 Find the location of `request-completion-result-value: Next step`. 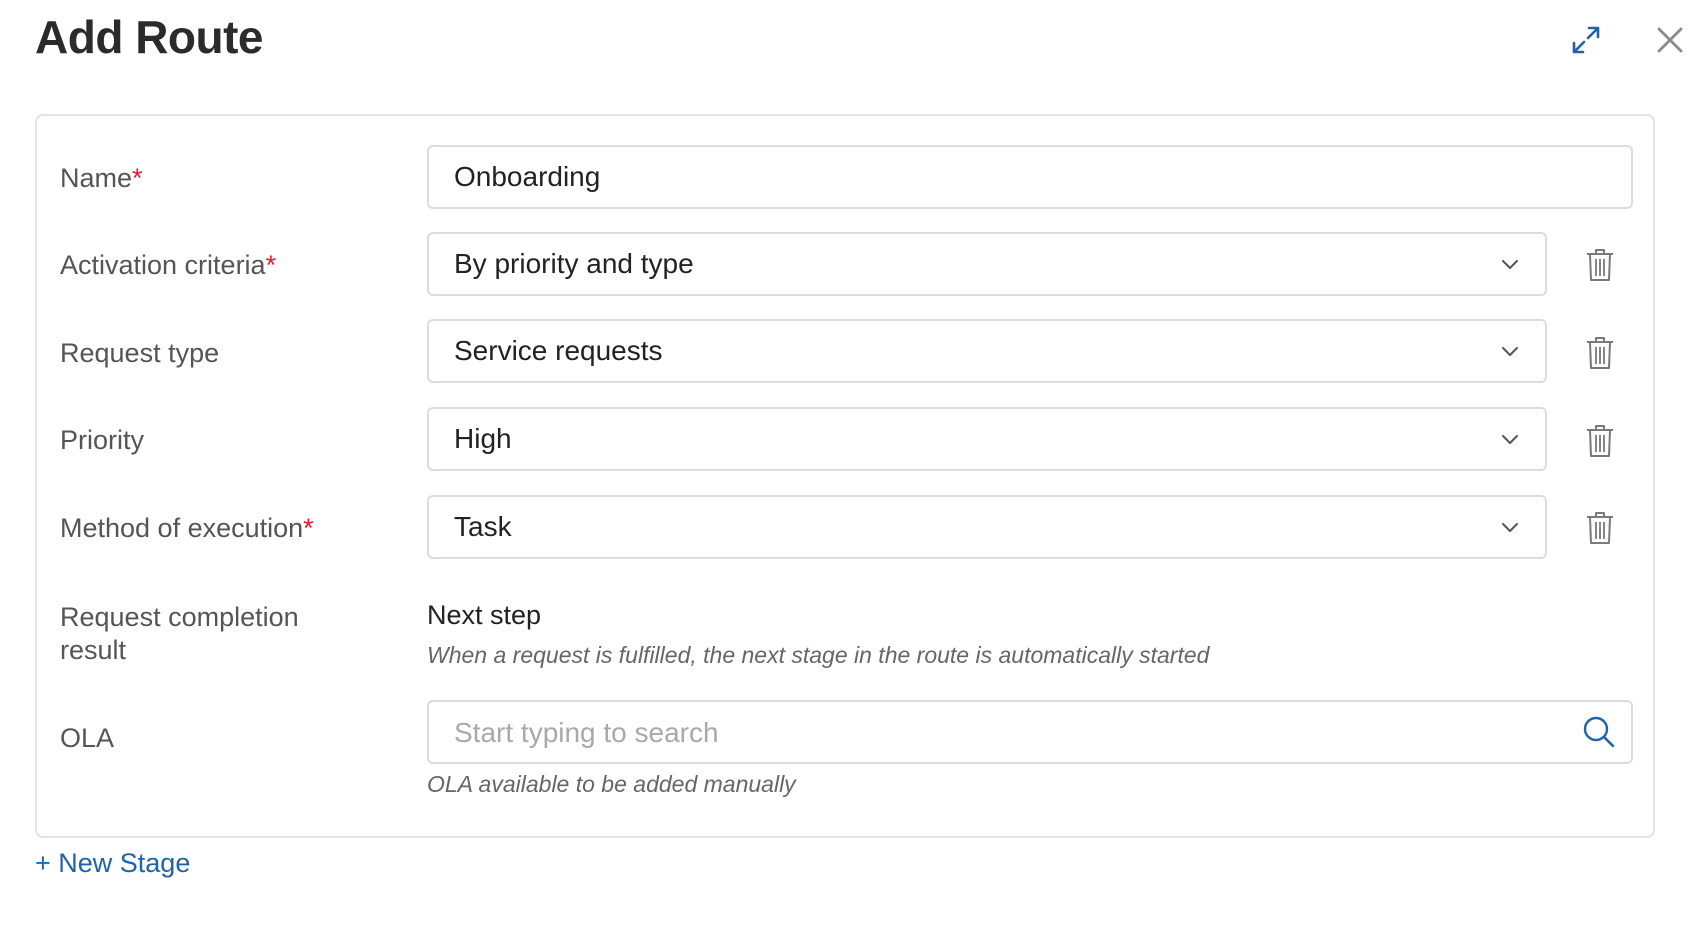

request-completion-result-value: Next step is located at coordinates (484, 615).